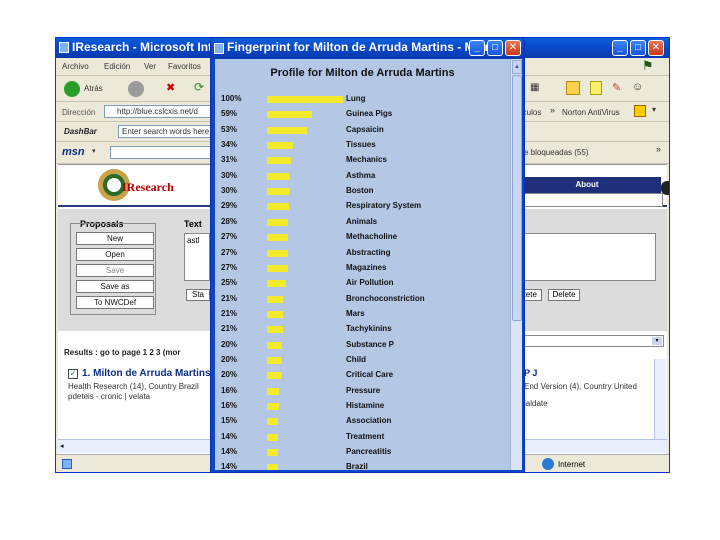 The height and width of the screenshot is (540, 720). I want to click on popups-blocked: e bloqueadas (55), so click(556, 152).